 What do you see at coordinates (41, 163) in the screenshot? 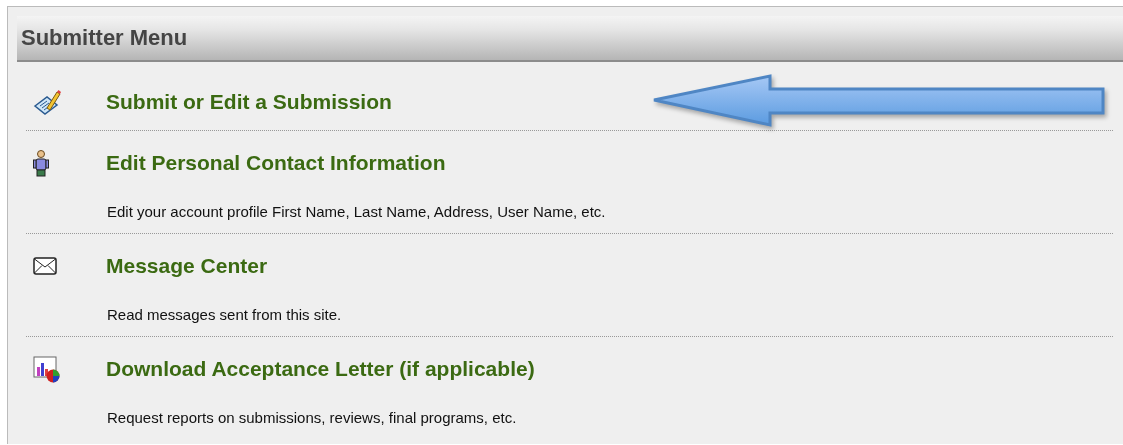
I see `person-icon` at bounding box center [41, 163].